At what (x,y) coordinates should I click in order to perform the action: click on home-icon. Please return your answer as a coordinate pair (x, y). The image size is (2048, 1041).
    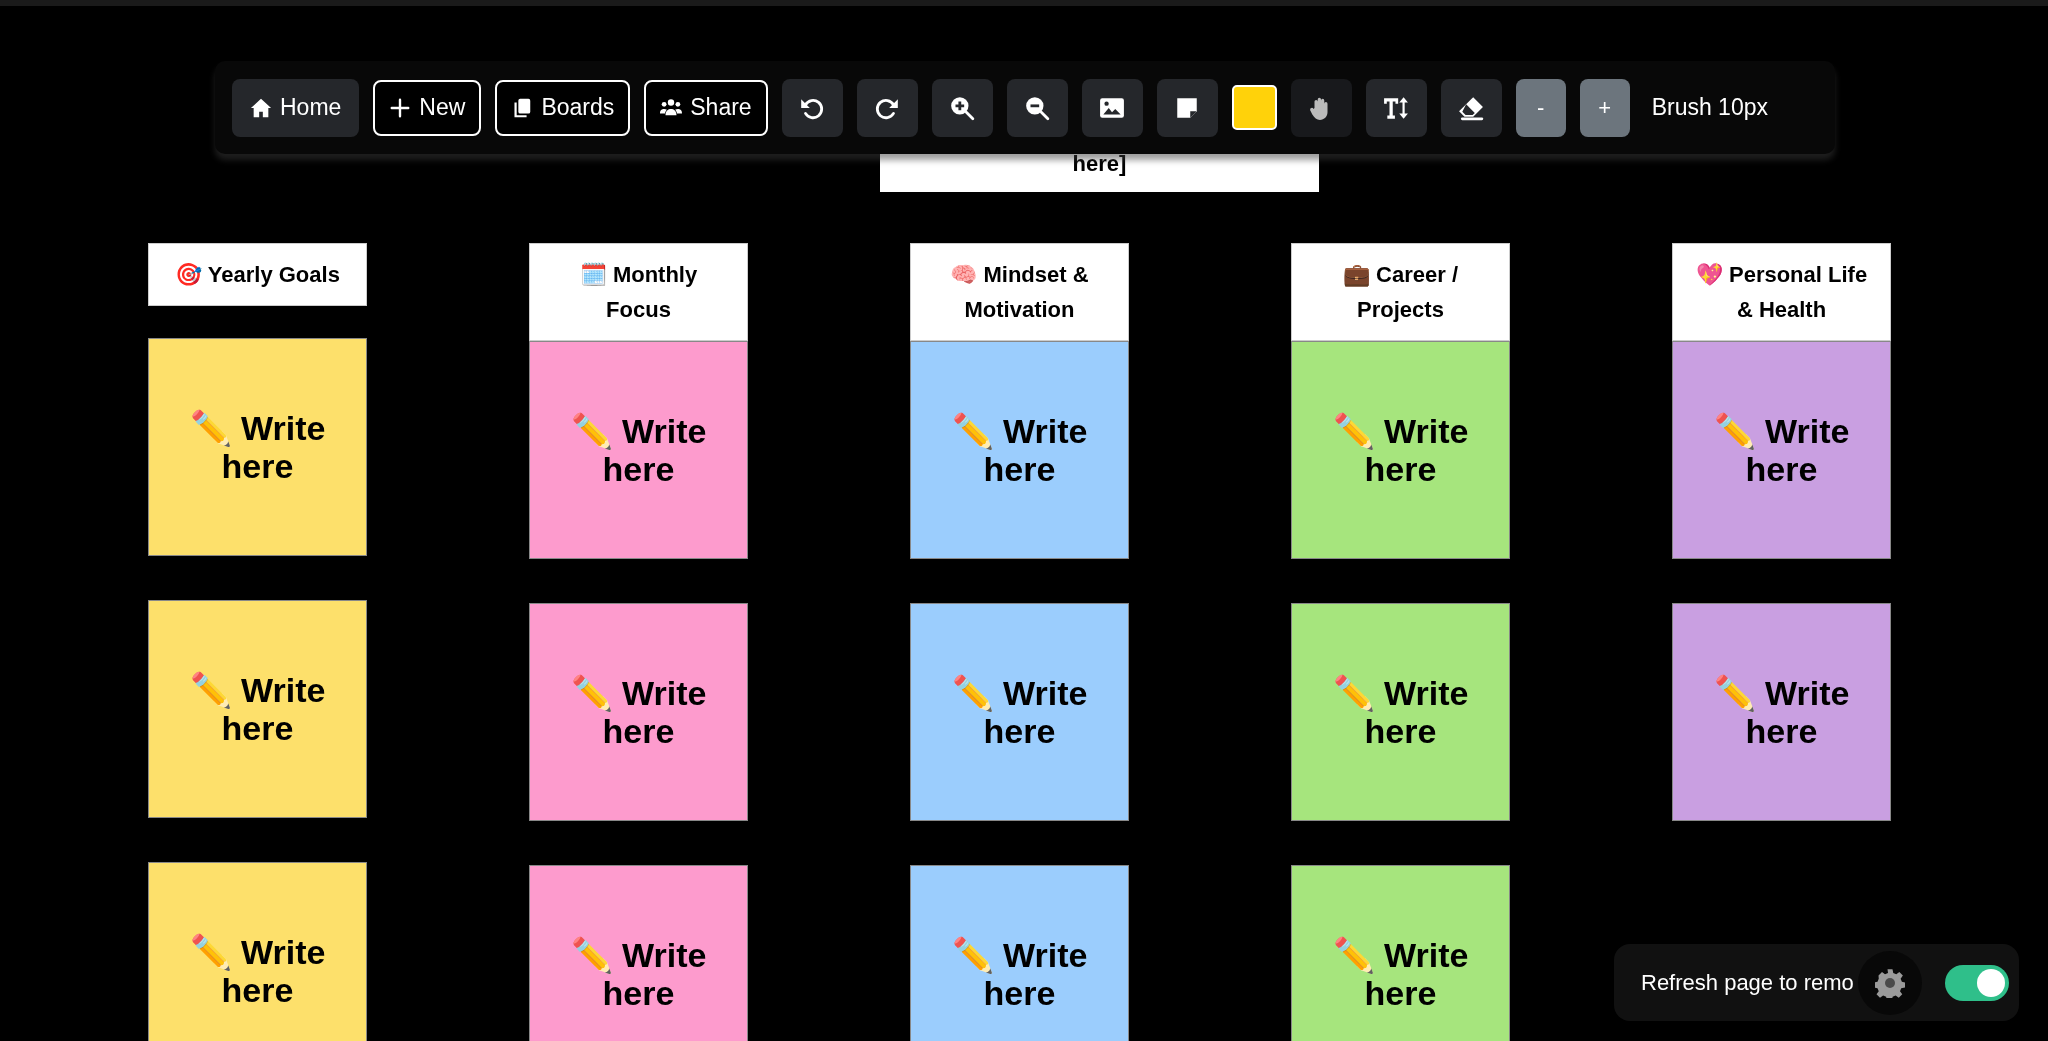
    Looking at the image, I should click on (261, 107).